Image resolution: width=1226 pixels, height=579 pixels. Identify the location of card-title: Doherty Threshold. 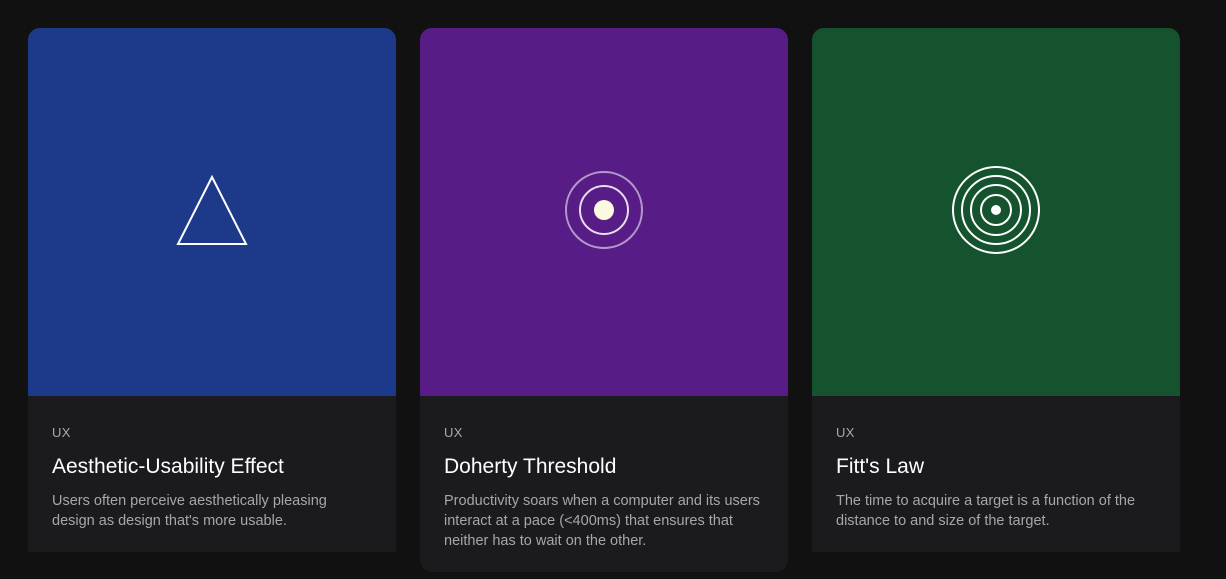
(530, 466).